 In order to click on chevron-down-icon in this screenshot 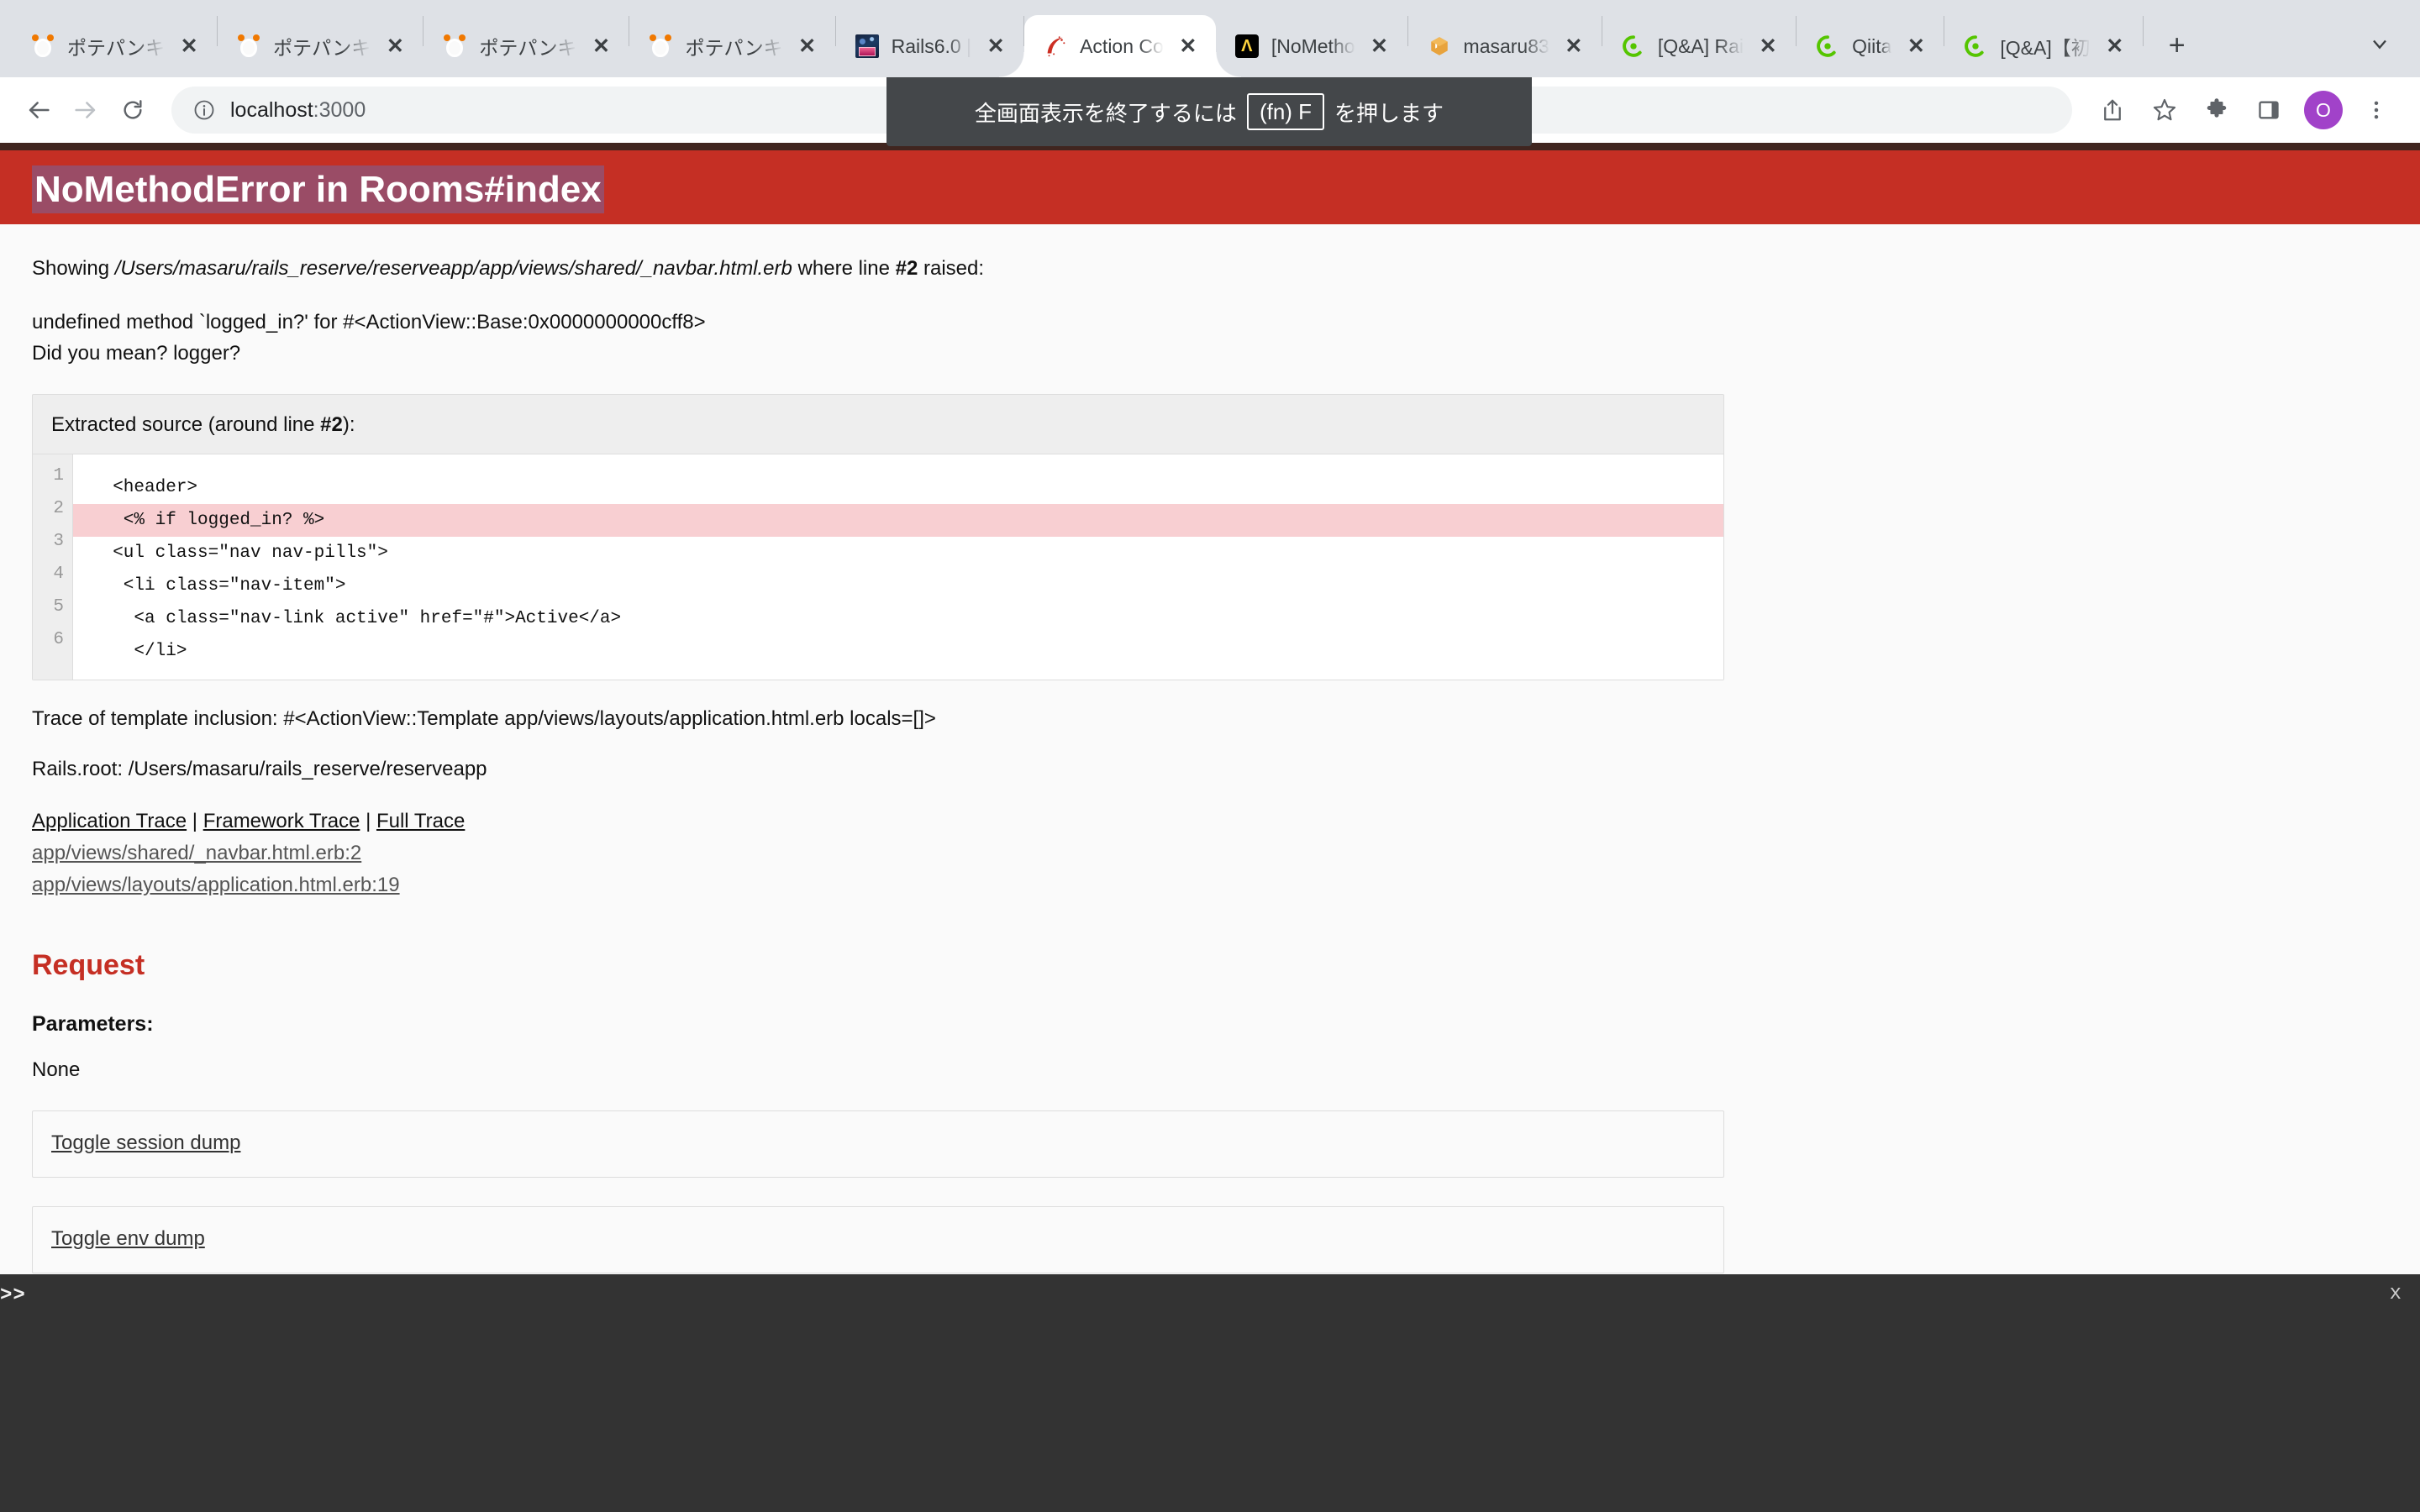, I will do `click(2380, 44)`.